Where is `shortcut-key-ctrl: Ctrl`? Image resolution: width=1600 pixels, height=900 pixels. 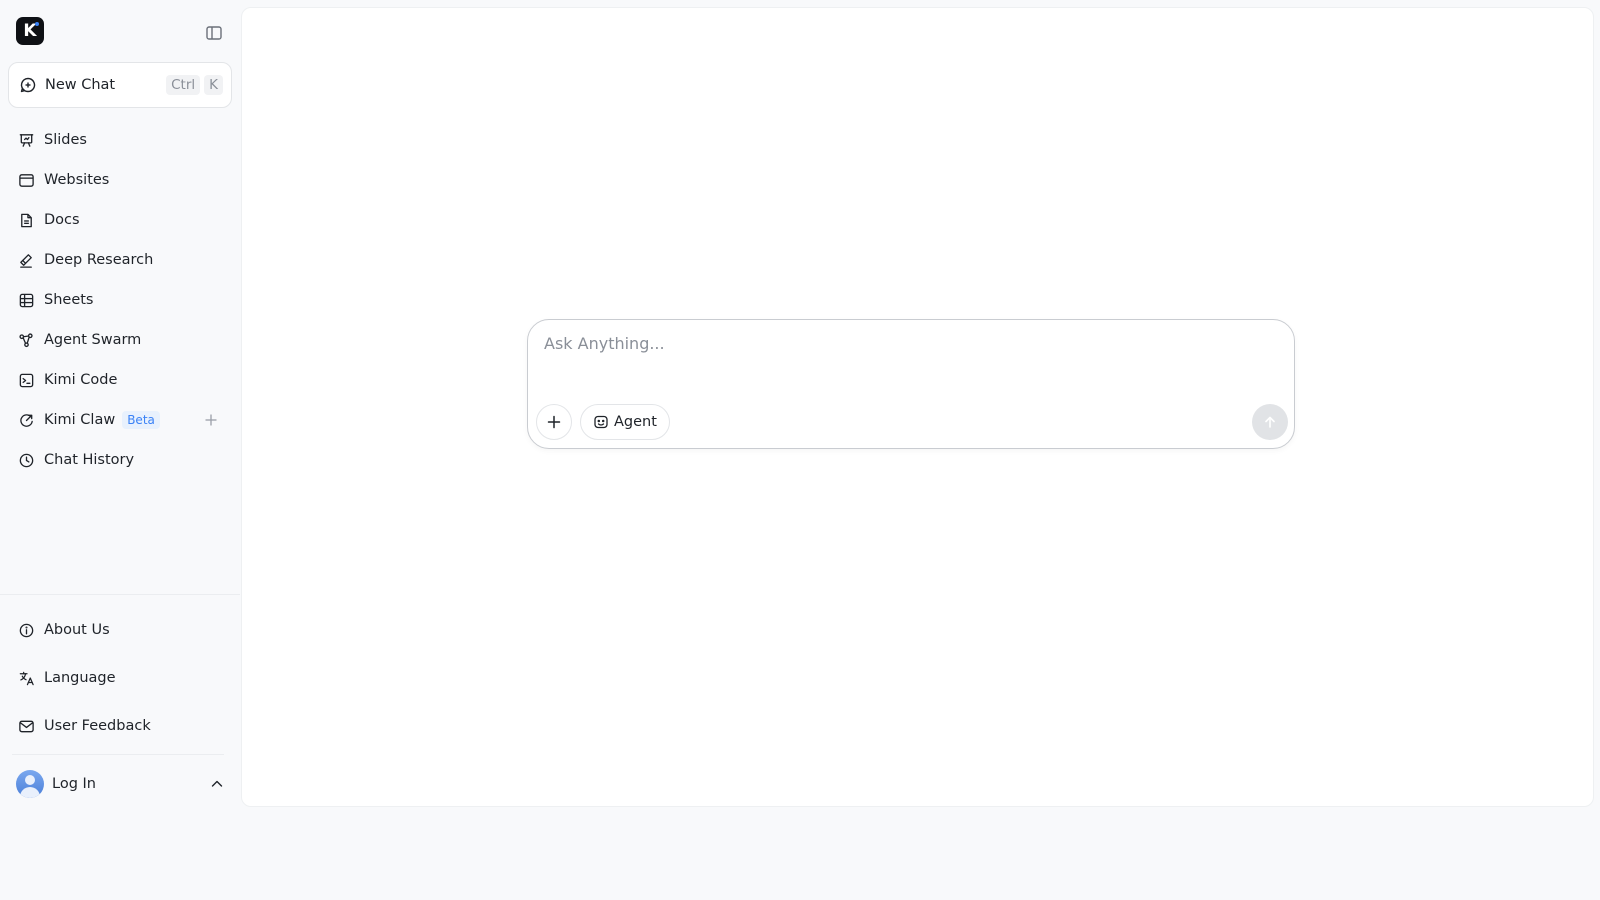
shortcut-key-ctrl: Ctrl is located at coordinates (183, 85).